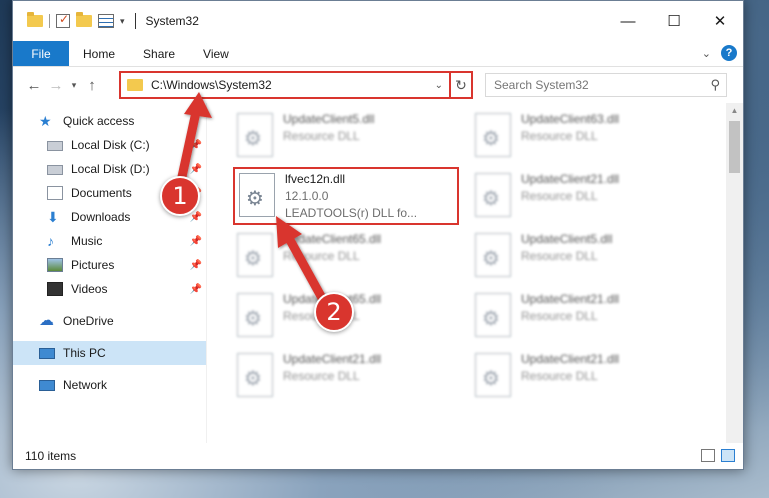 Image resolution: width=769 pixels, height=498 pixels. I want to click on sidebar-item-network: Network, so click(109, 385).